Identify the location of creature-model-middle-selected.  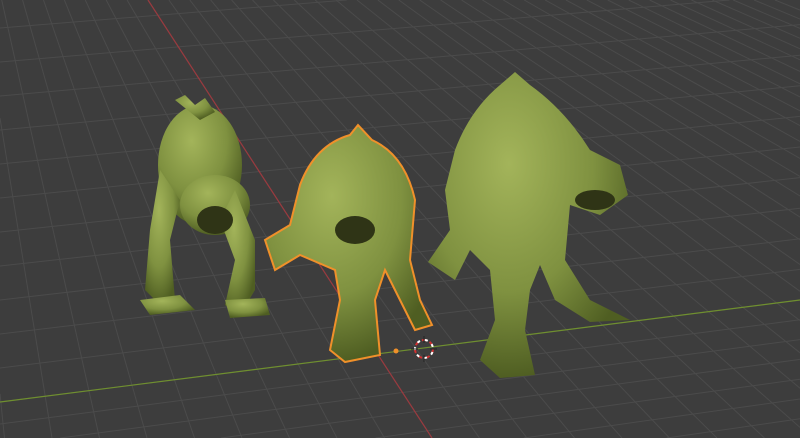
(348, 243).